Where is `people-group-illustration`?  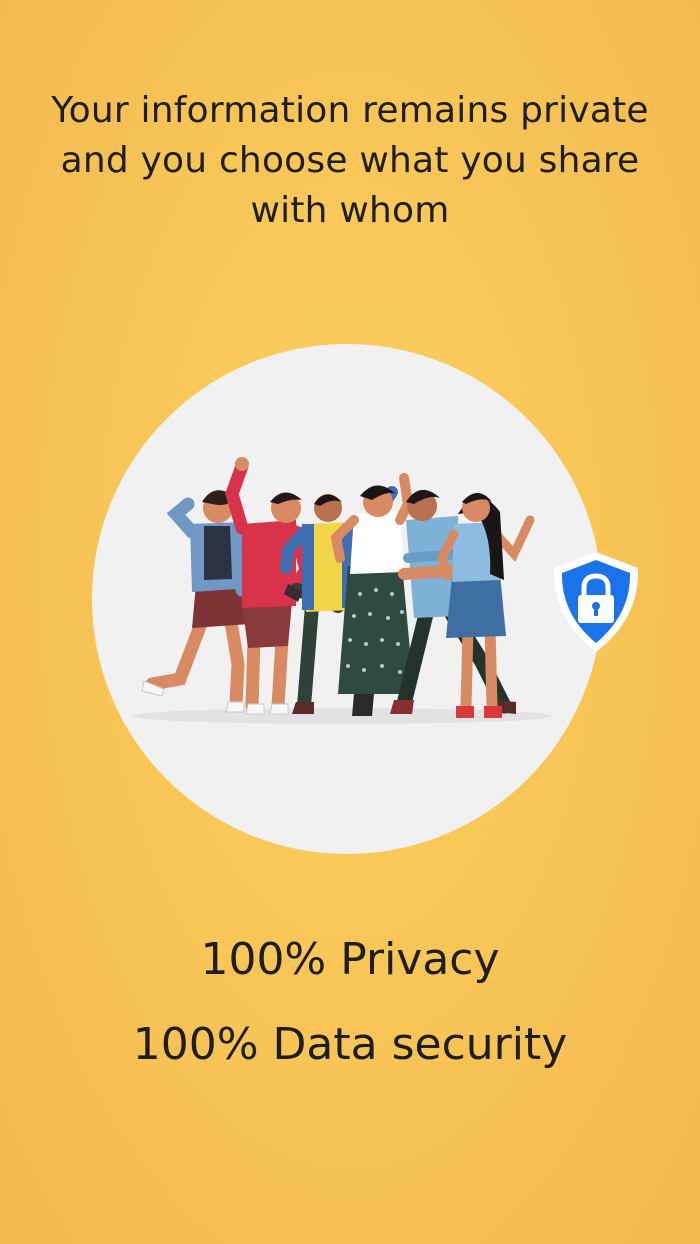
people-group-illustration is located at coordinates (342, 590).